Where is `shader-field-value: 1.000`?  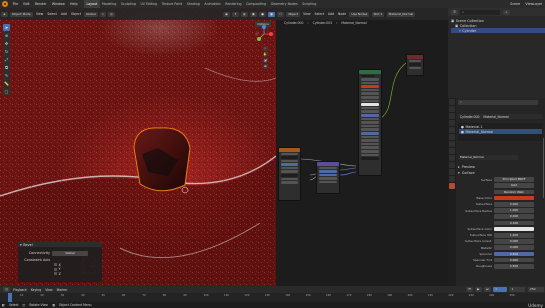 shader-field-value: 1.000 is located at coordinates (514, 210).